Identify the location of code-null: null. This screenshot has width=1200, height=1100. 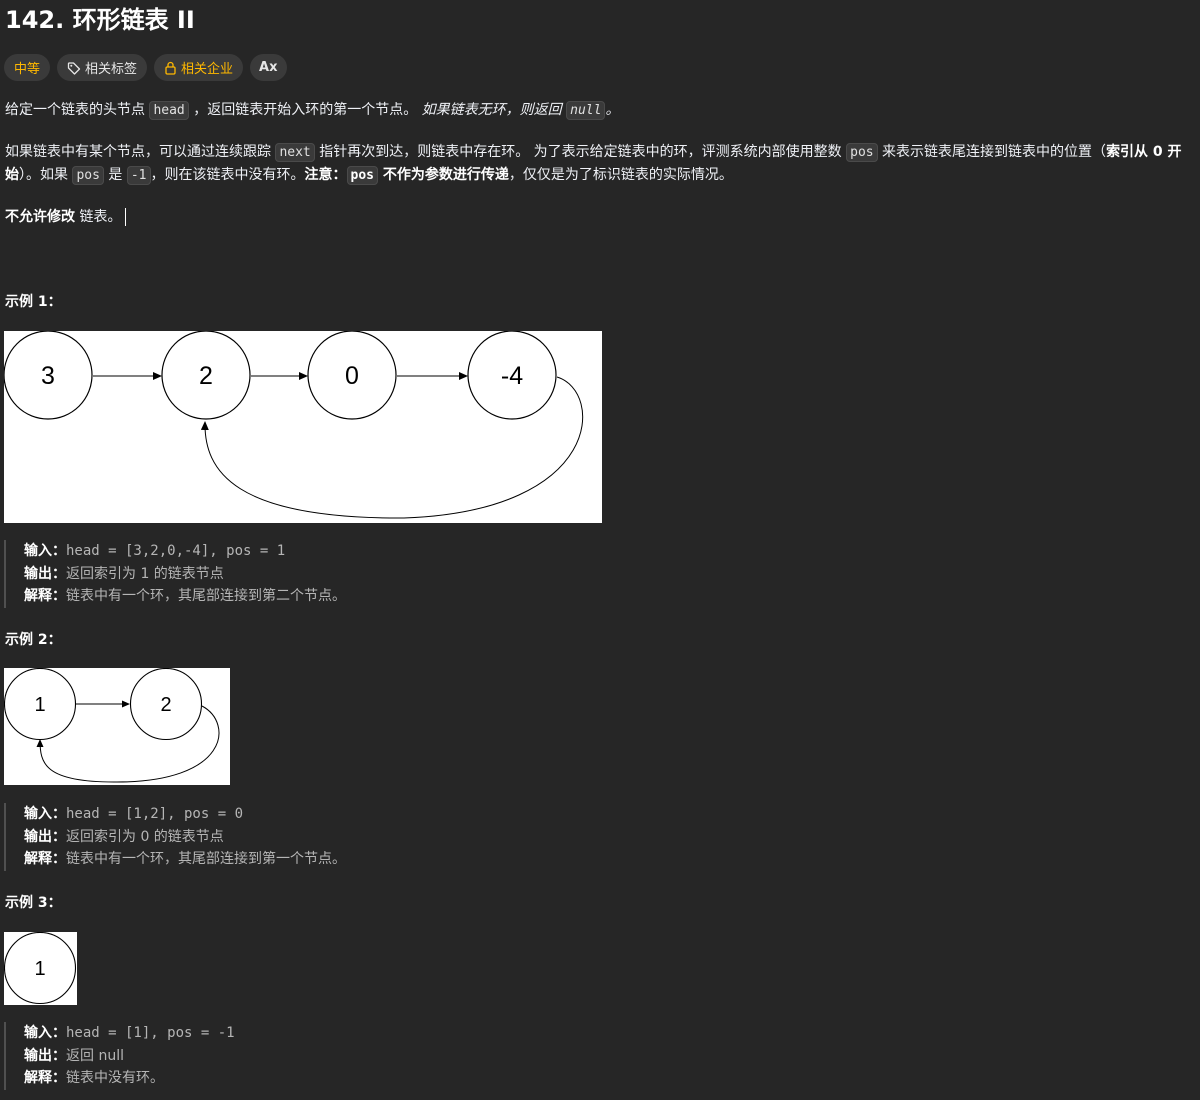
(586, 110).